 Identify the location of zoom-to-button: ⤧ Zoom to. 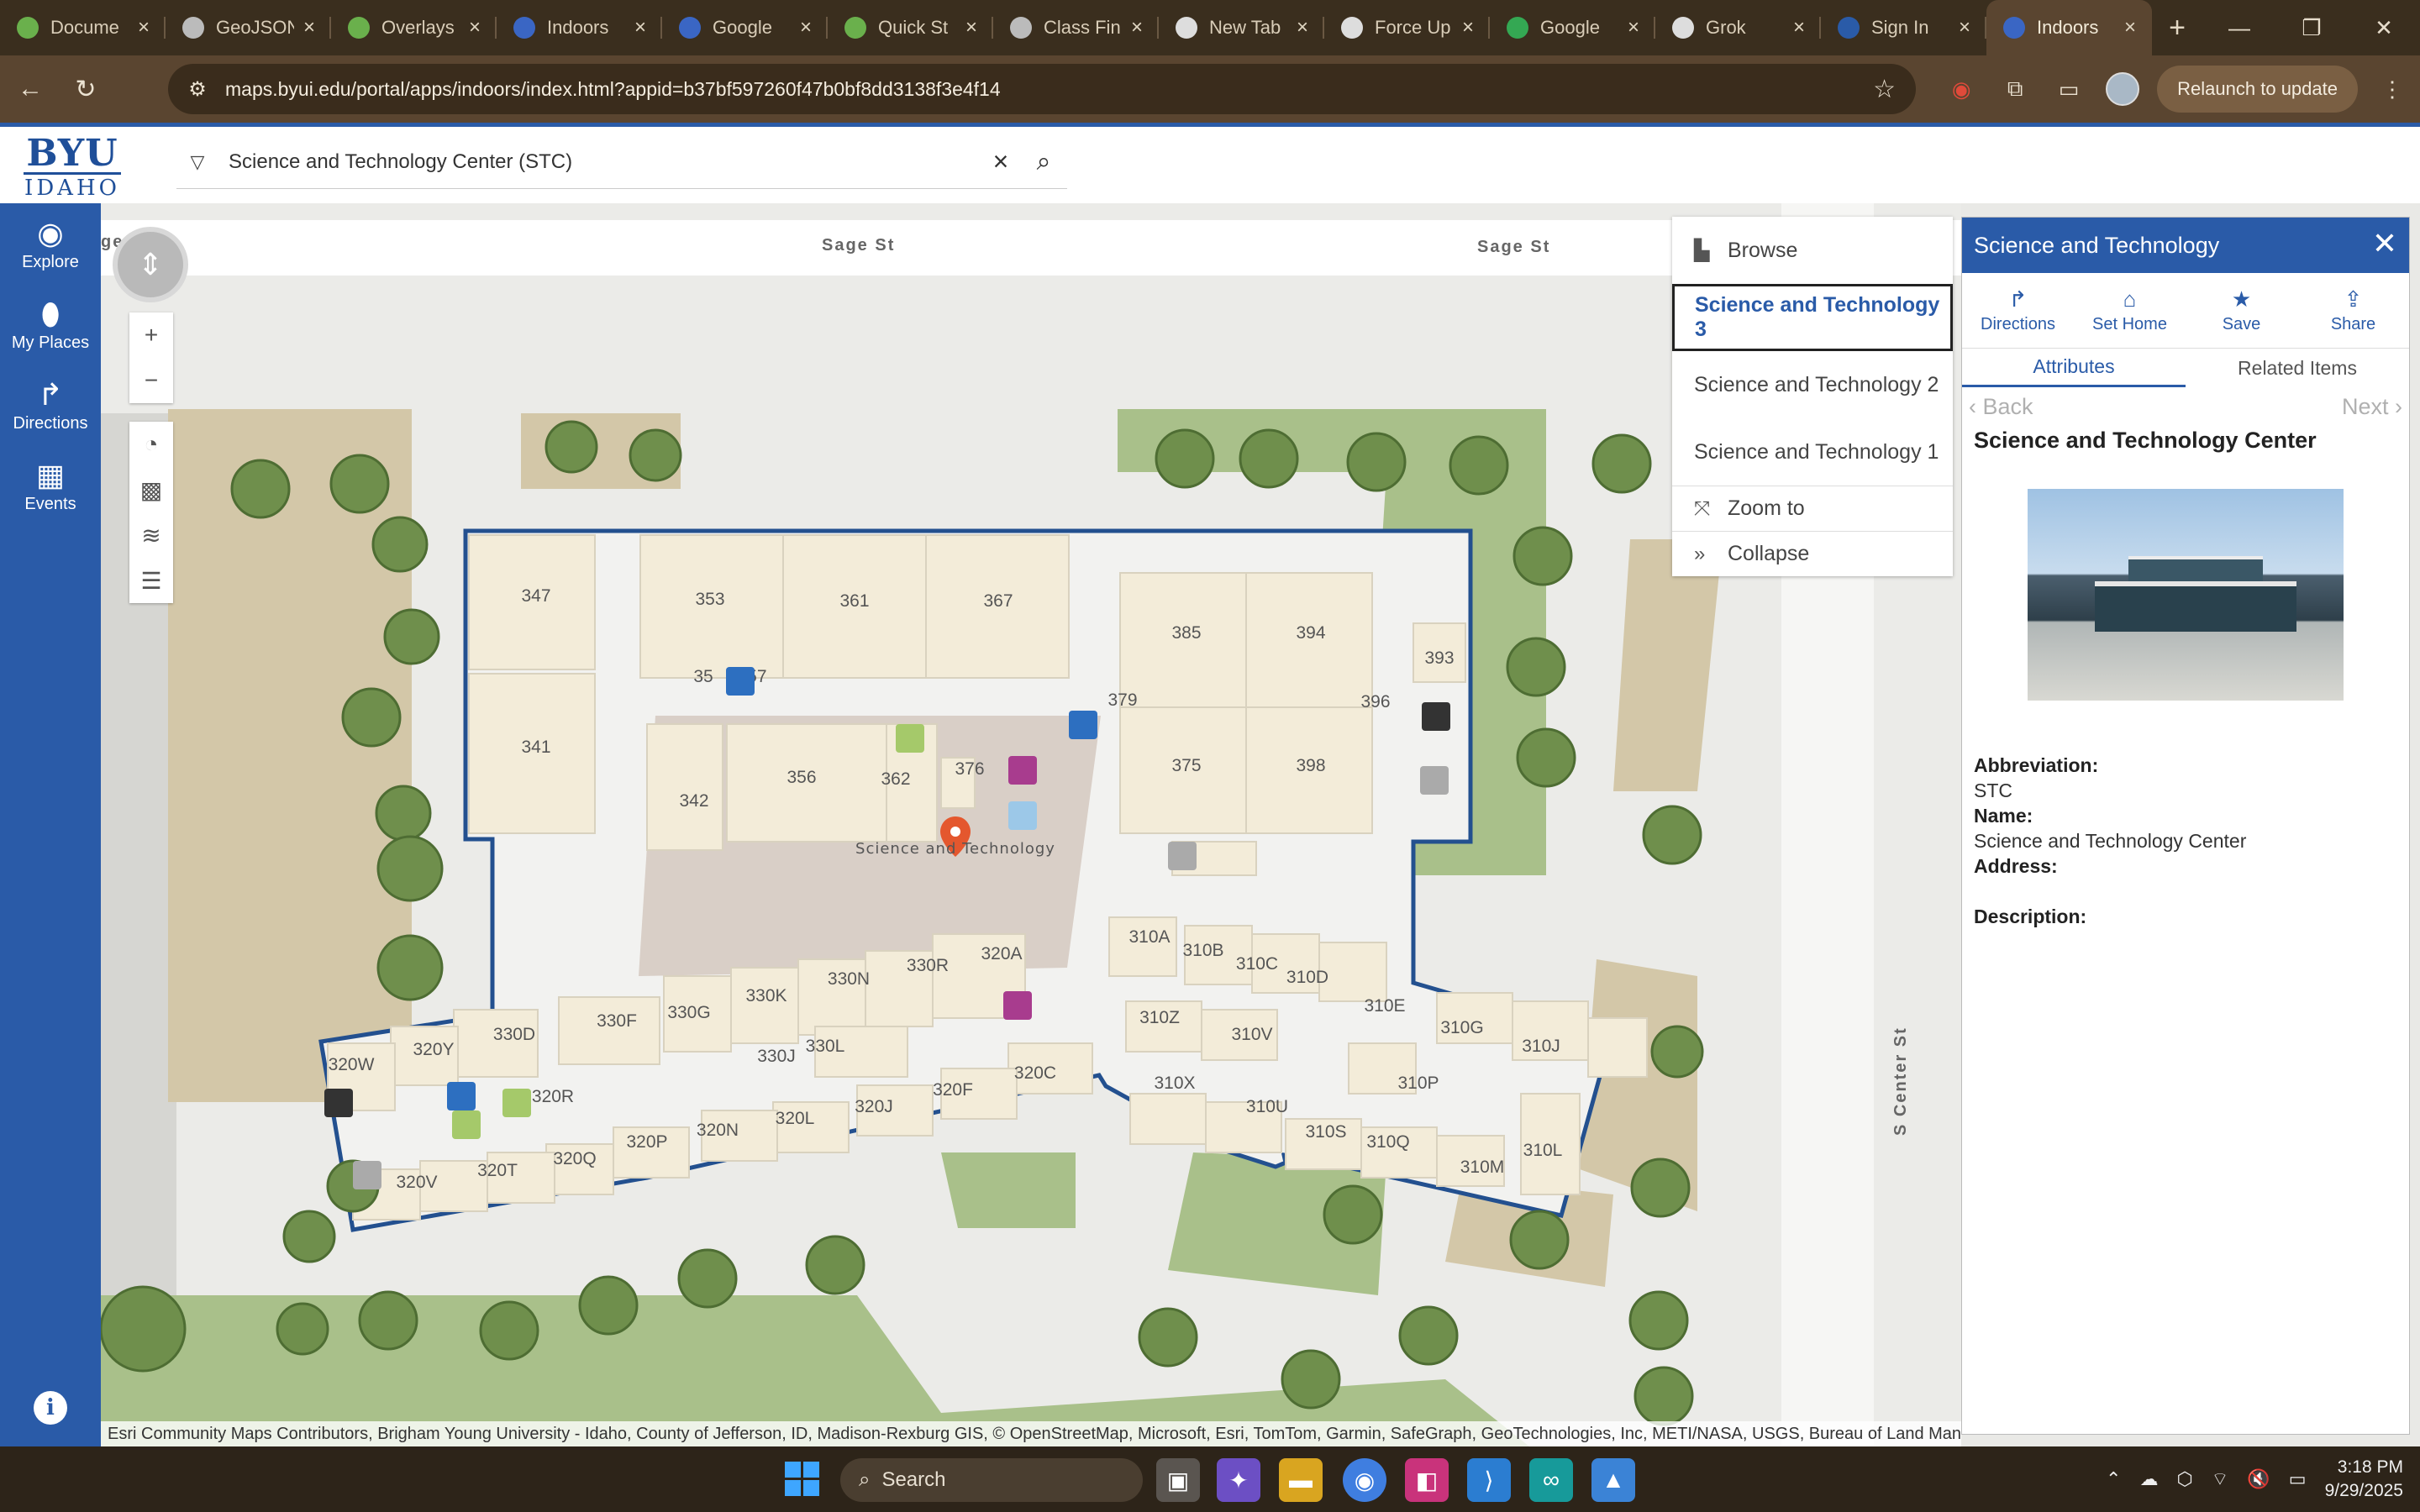
(1812, 508).